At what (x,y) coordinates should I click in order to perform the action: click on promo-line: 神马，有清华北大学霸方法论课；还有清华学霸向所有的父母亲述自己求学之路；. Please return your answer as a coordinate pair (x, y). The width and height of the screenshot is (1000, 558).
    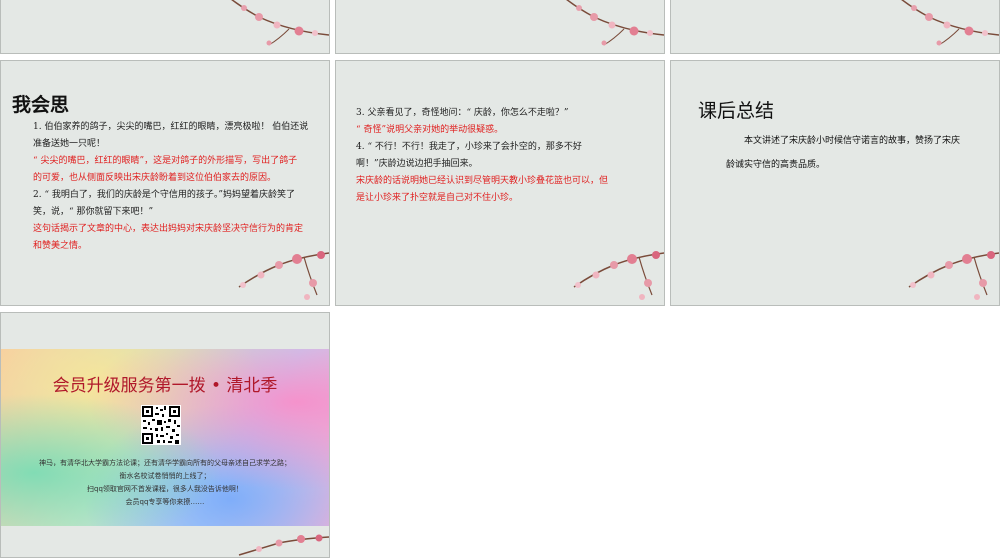
    Looking at the image, I should click on (165, 463).